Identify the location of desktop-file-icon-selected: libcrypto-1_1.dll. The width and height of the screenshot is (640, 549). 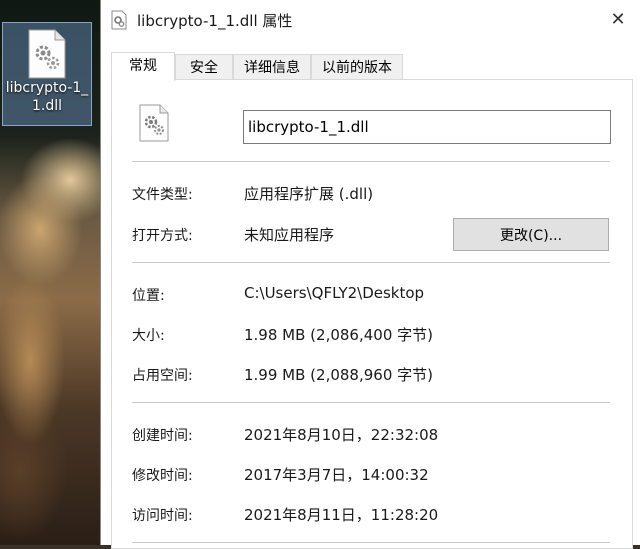
(47, 74).